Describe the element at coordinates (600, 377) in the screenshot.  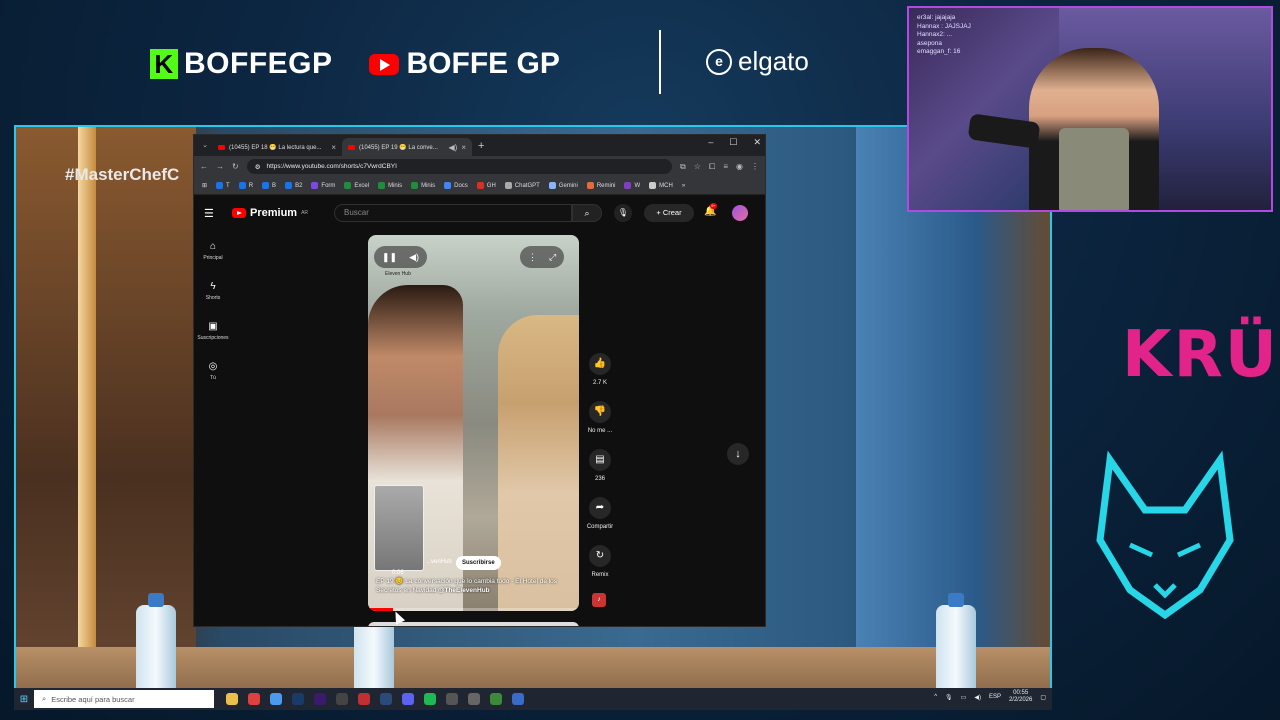
I see `like-button: 👍 2.7 K` at that location.